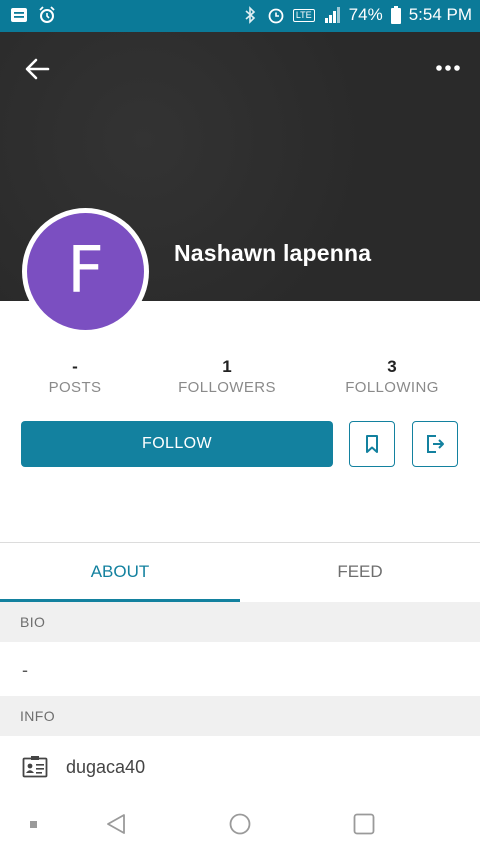  What do you see at coordinates (392, 387) in the screenshot?
I see `stat-label: FOLLOWING` at bounding box center [392, 387].